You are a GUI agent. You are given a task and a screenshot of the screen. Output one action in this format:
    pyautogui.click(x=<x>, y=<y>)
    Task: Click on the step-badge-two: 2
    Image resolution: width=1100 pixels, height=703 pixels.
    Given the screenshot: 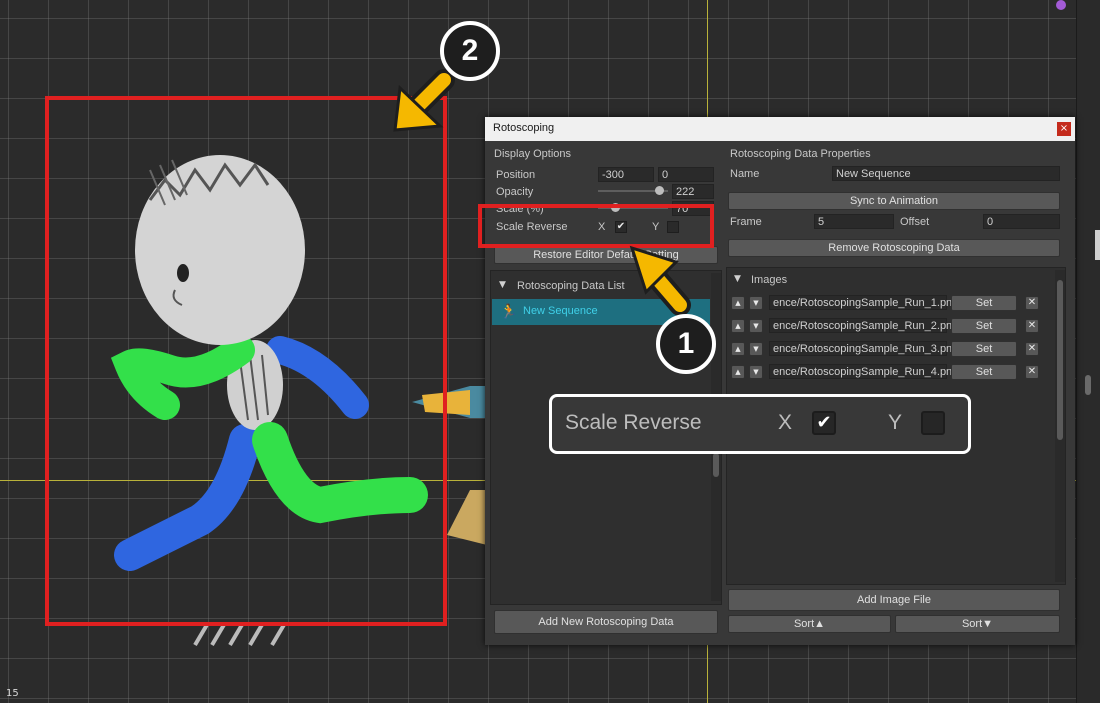 What is the action you would take?
    pyautogui.click(x=470, y=51)
    